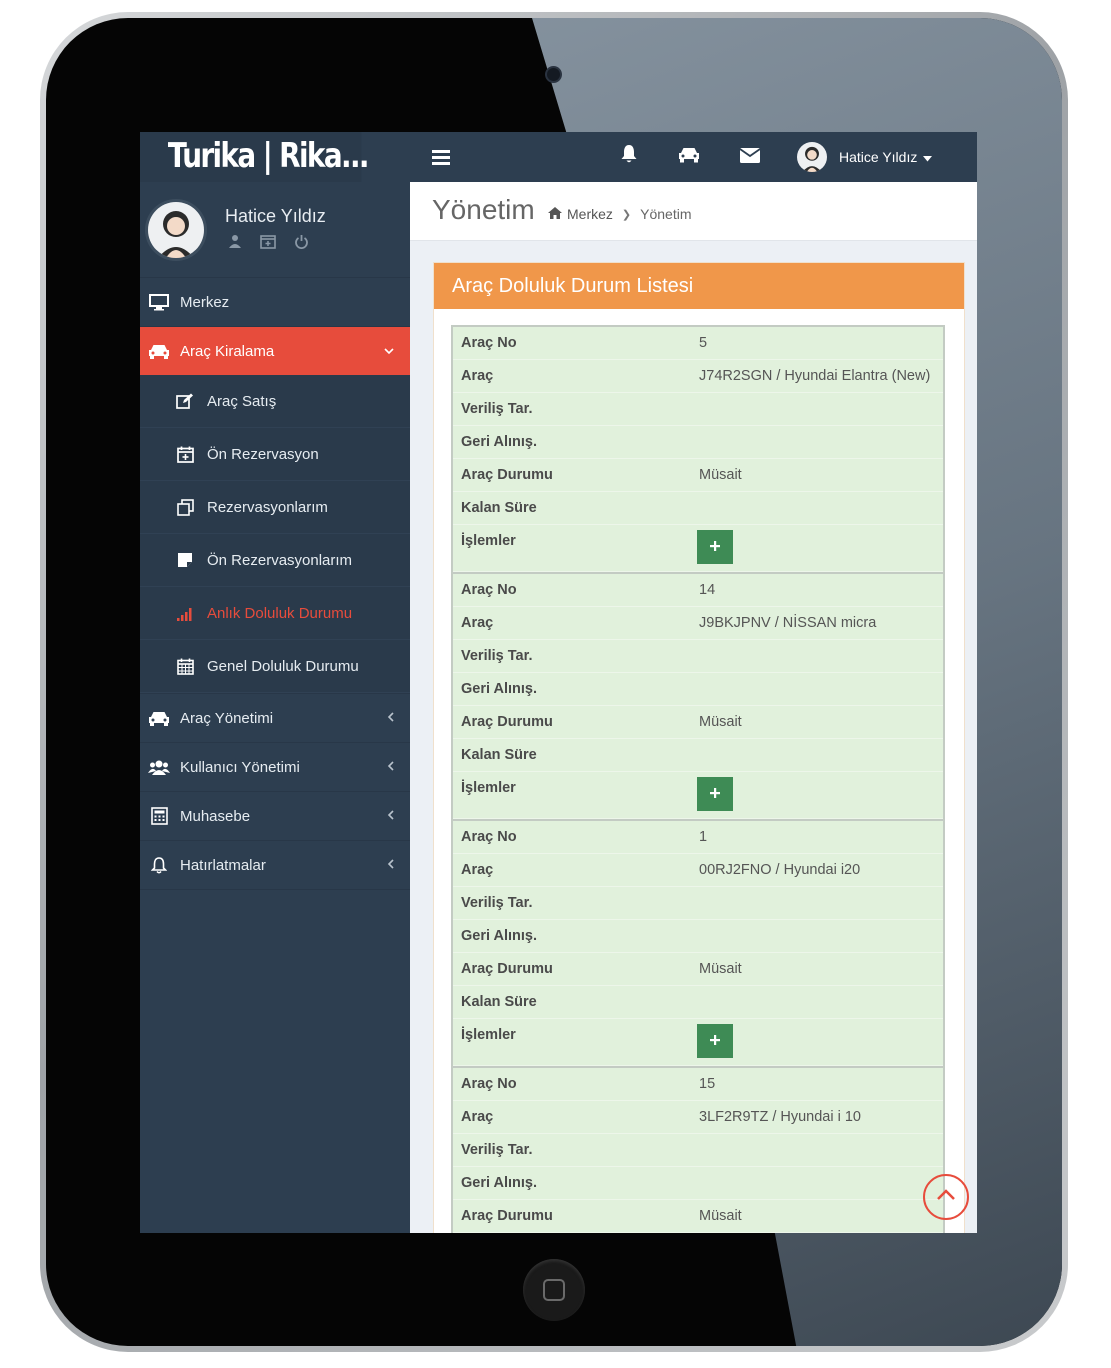 The image size is (1111, 1368). What do you see at coordinates (215, 816) in the screenshot?
I see `sidebar-item-label: Muhasebe` at bounding box center [215, 816].